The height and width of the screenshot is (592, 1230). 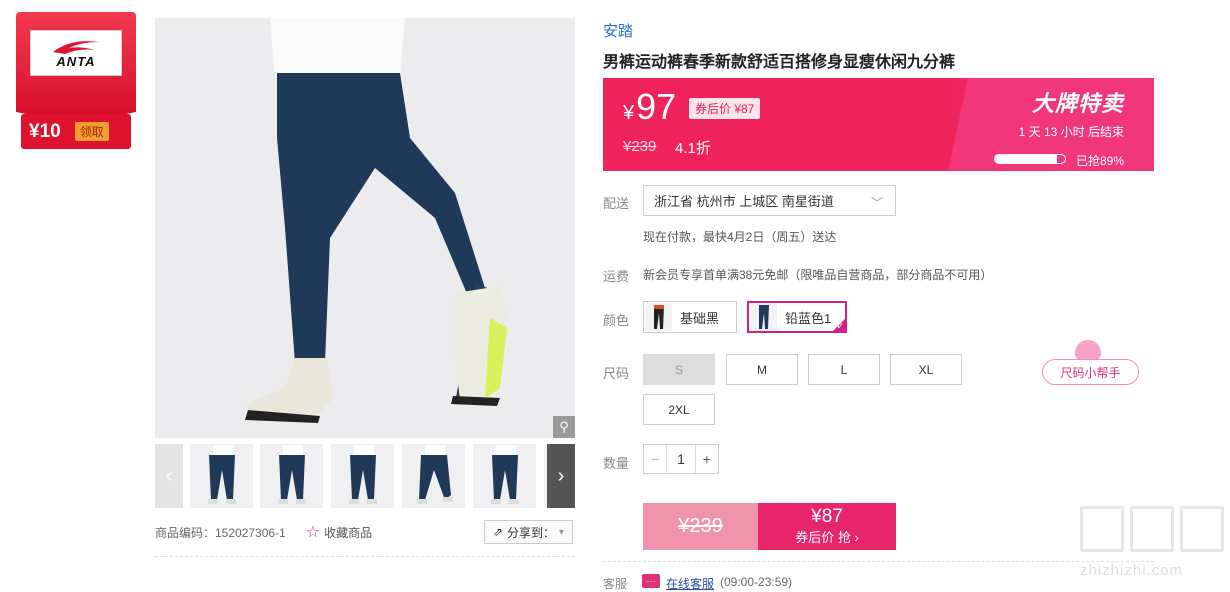 I want to click on watermark: zhizhizhi.com, so click(x=1150, y=546).